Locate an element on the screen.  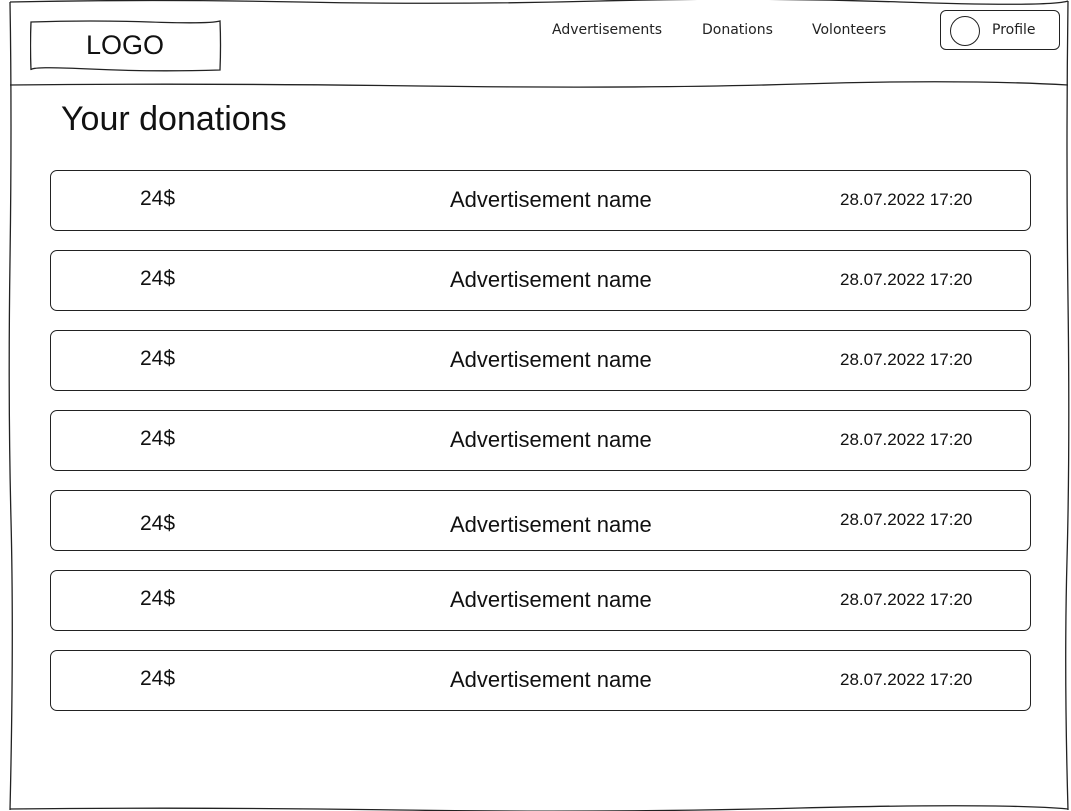
page-title: Your donations is located at coordinates (174, 119).